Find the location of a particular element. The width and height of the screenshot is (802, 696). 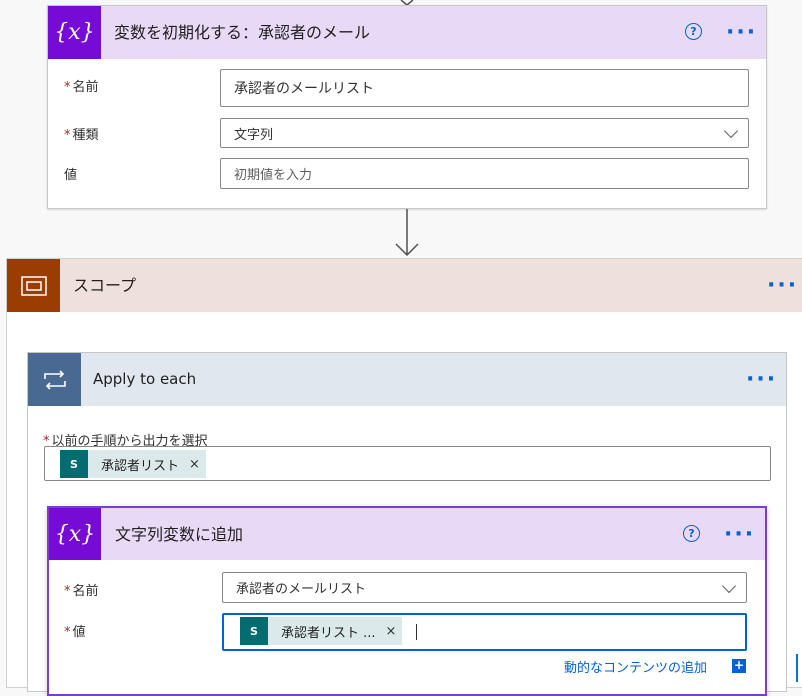

dynamic-token: S 承認者リスト ... × is located at coordinates (321, 631).